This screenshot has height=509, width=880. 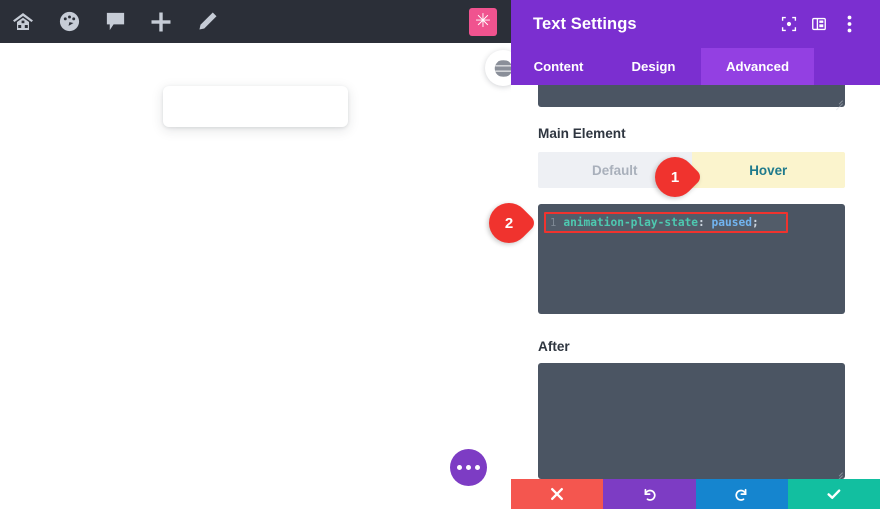 I want to click on plus-icon, so click(x=161, y=21).